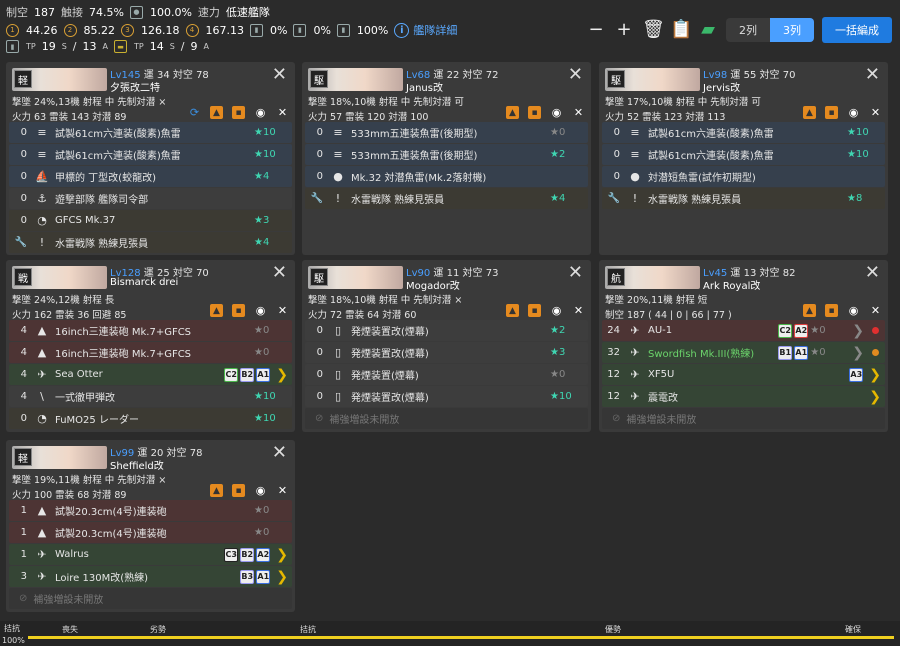 The width and height of the screenshot is (900, 646). What do you see at coordinates (79, 374) in the screenshot?
I see `equipment-name: Sea Otter` at bounding box center [79, 374].